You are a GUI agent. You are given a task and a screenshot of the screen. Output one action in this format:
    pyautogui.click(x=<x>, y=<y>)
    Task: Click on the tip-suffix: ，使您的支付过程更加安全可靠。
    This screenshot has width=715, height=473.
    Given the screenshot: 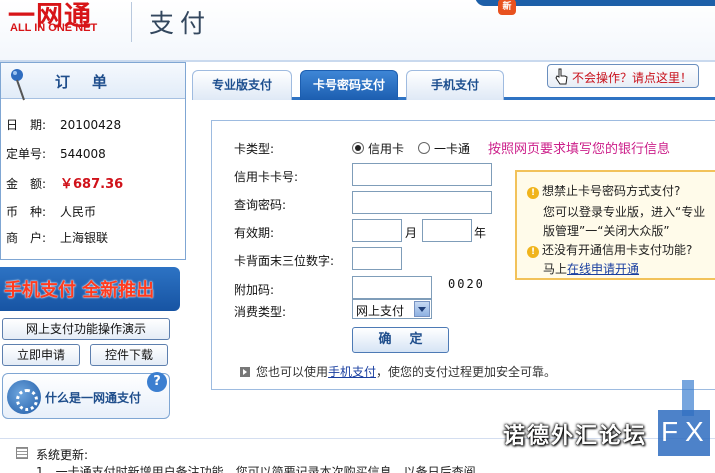 What is the action you would take?
    pyautogui.click(x=466, y=372)
    